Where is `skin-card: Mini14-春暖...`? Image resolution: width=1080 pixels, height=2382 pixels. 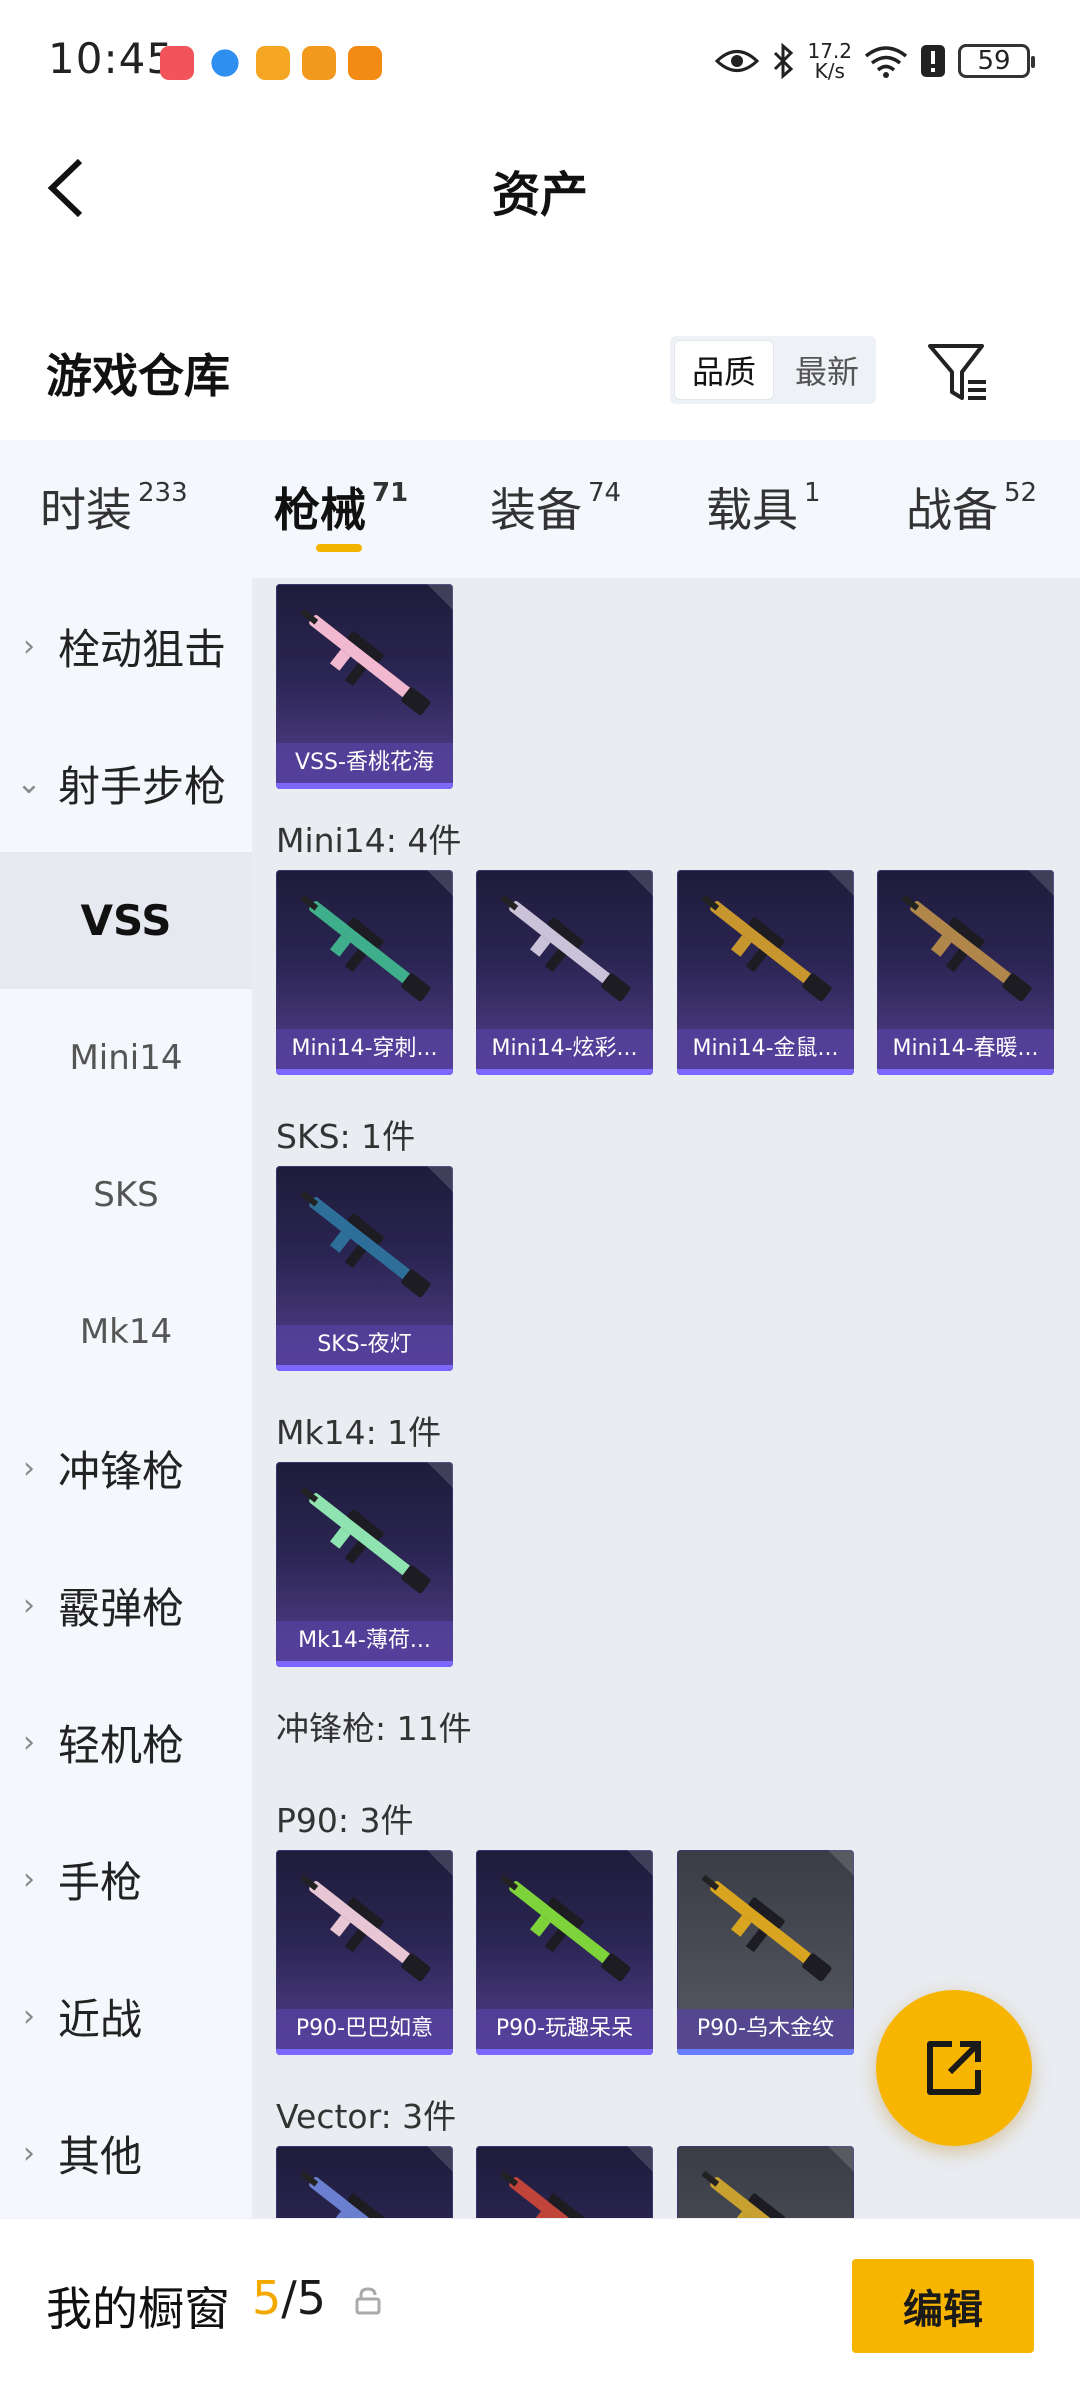
skin-card: Mini14-春暖... is located at coordinates (965, 972).